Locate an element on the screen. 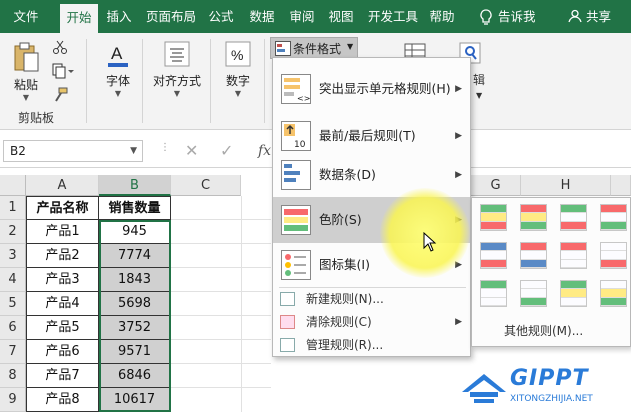  table-cell: 7774 is located at coordinates (135, 256).